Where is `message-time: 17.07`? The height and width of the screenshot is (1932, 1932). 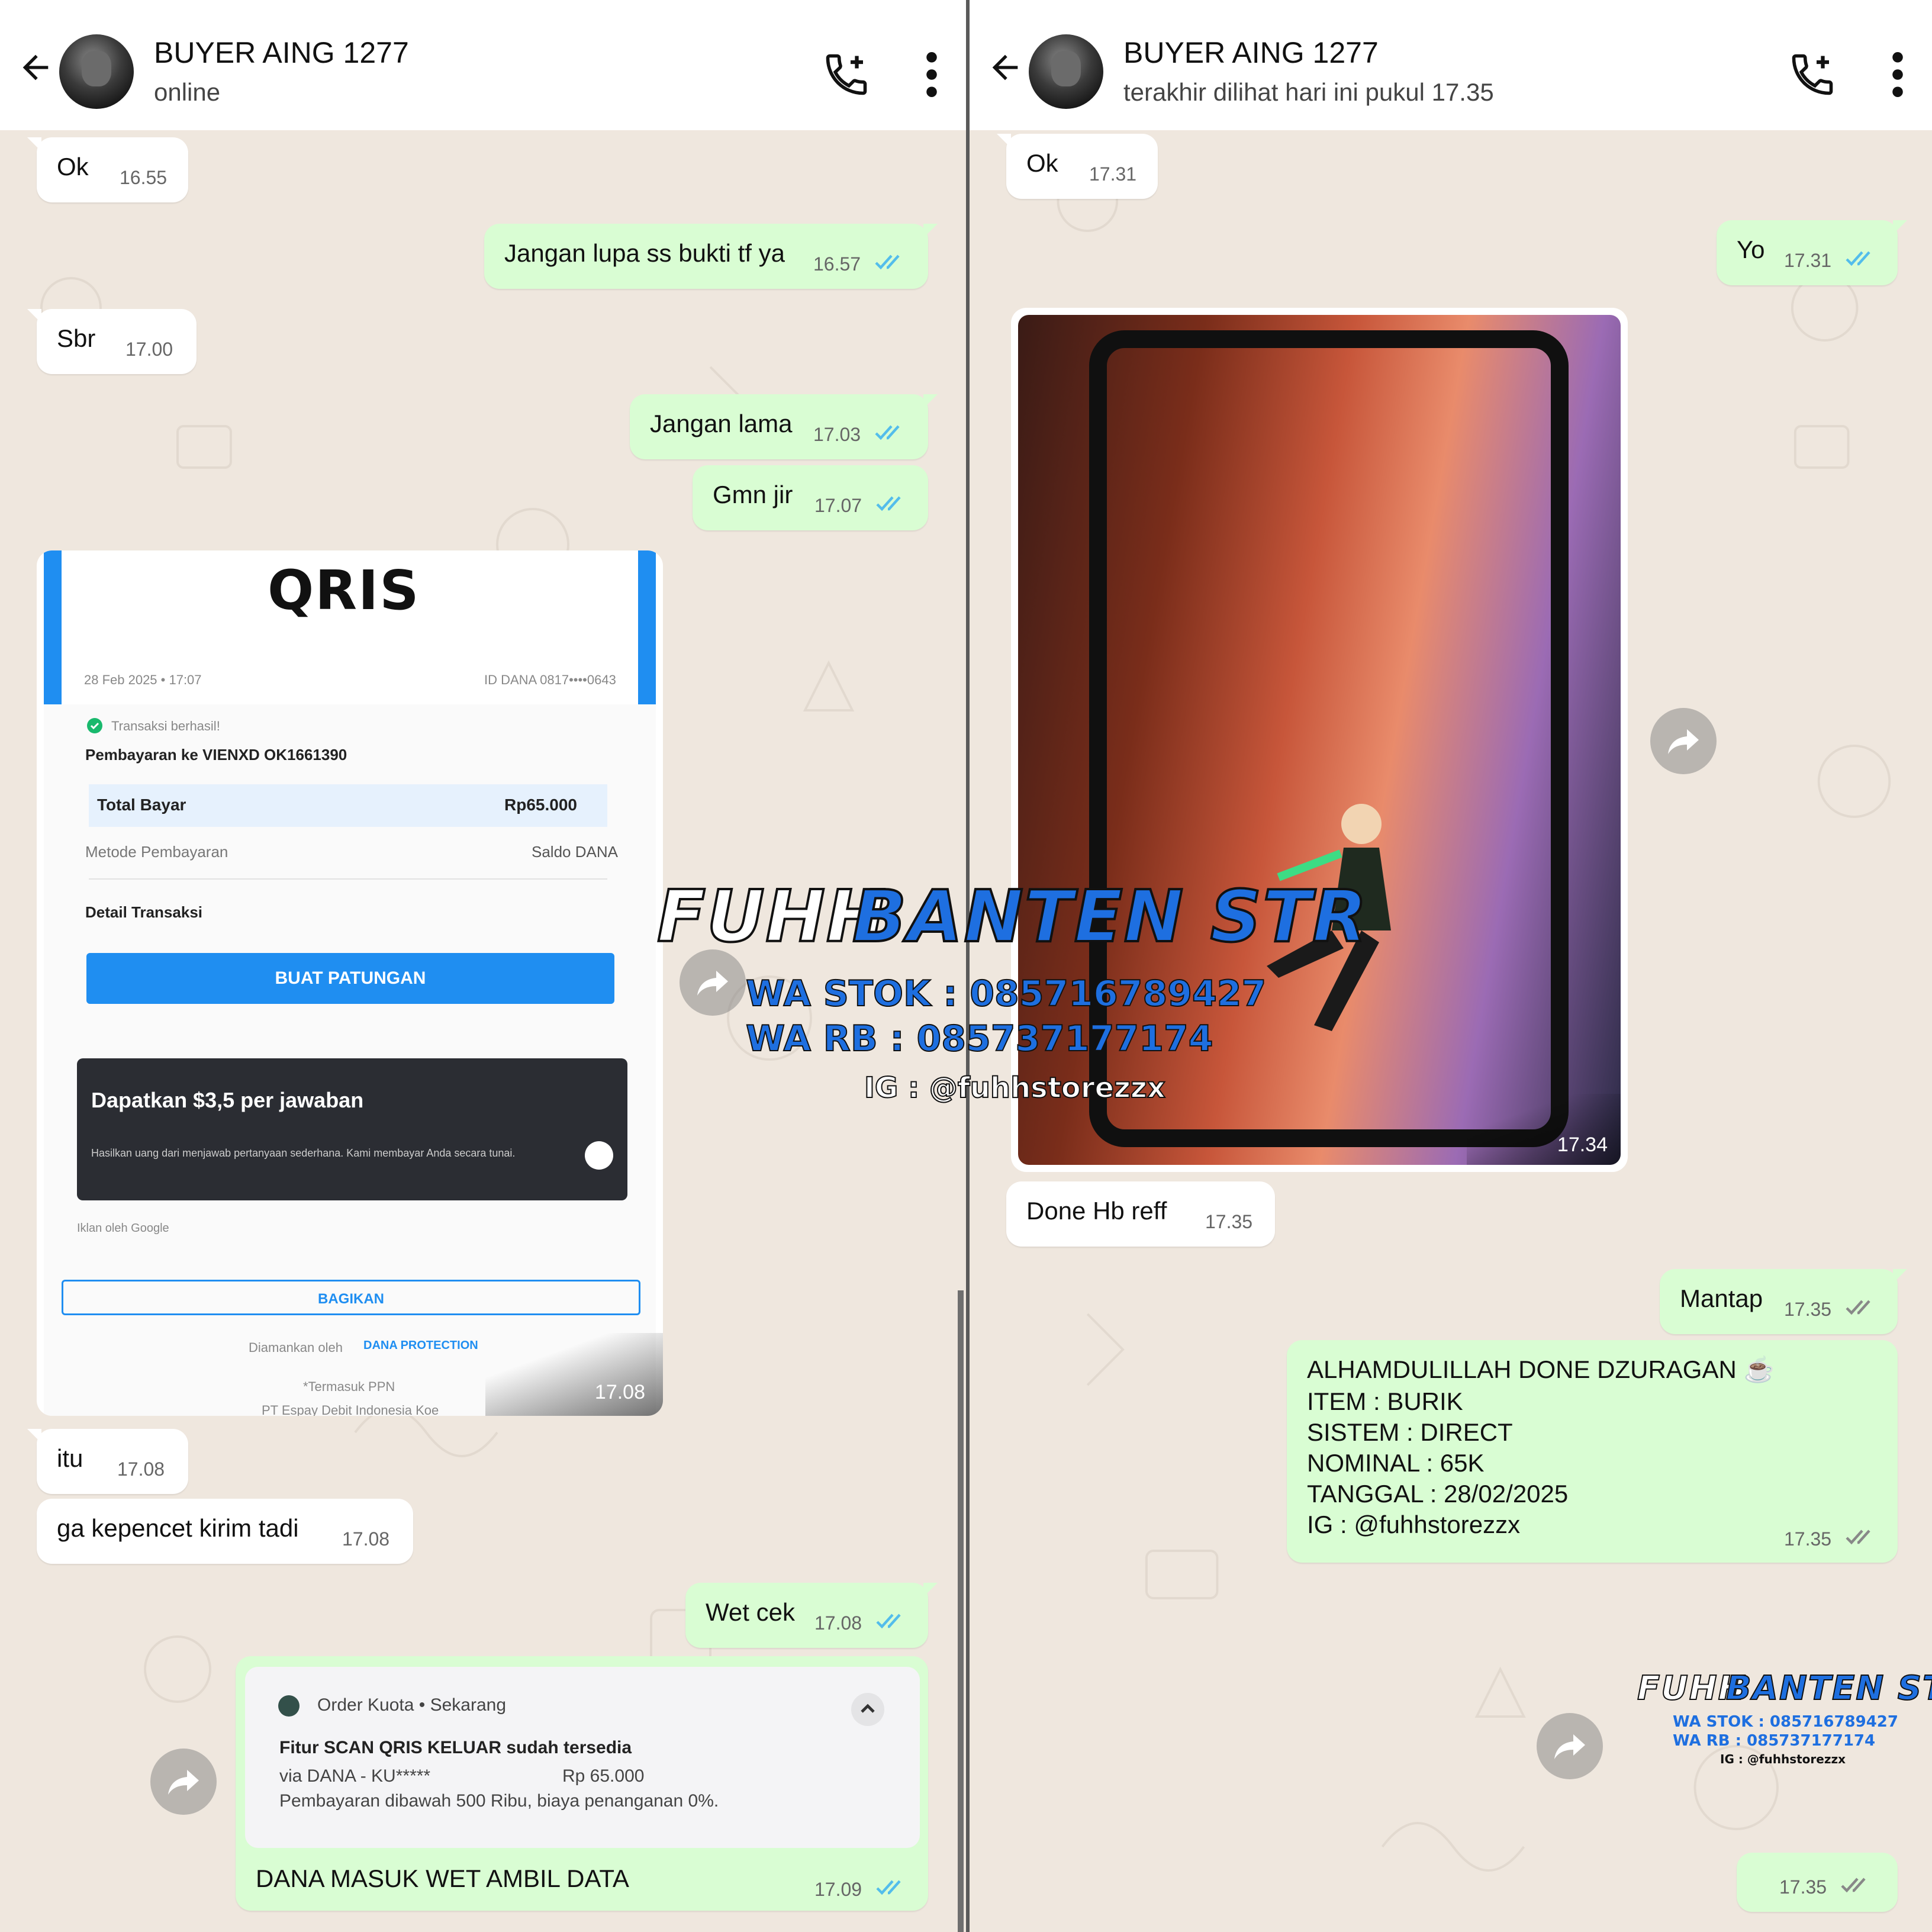
message-time: 17.07 is located at coordinates (838, 505).